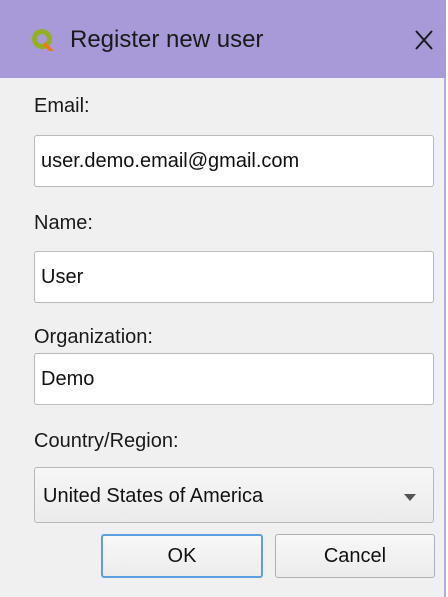  I want to click on email-field, so click(234, 161).